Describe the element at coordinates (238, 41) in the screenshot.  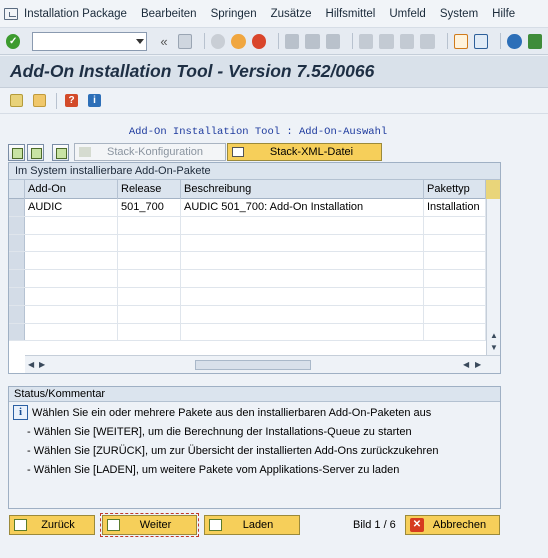
I see `exit-icon` at that location.